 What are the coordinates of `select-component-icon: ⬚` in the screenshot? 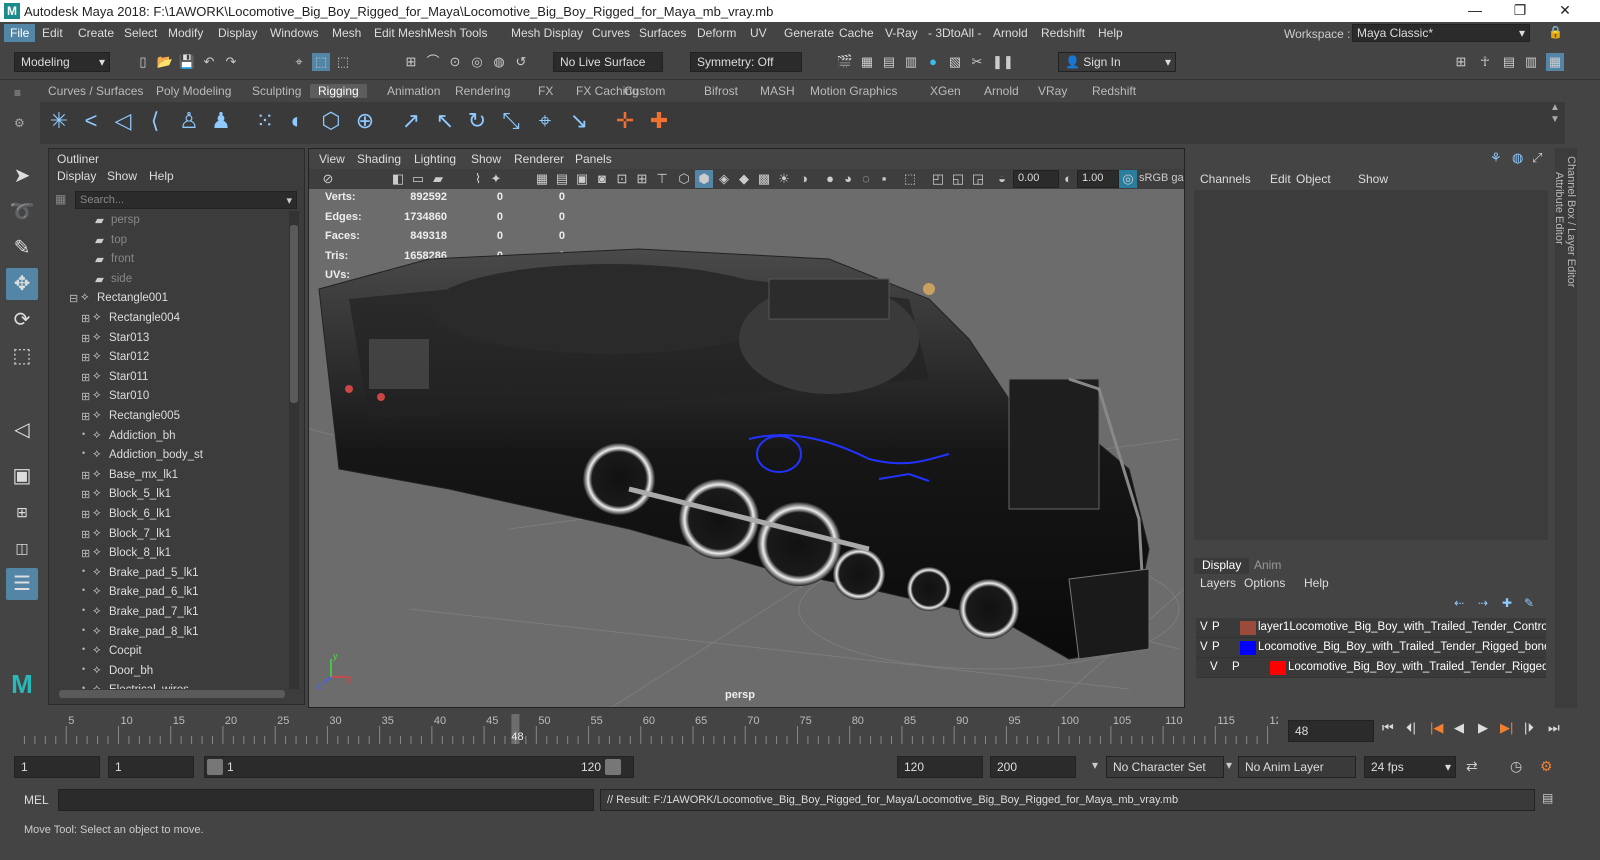 It's located at (343, 62).